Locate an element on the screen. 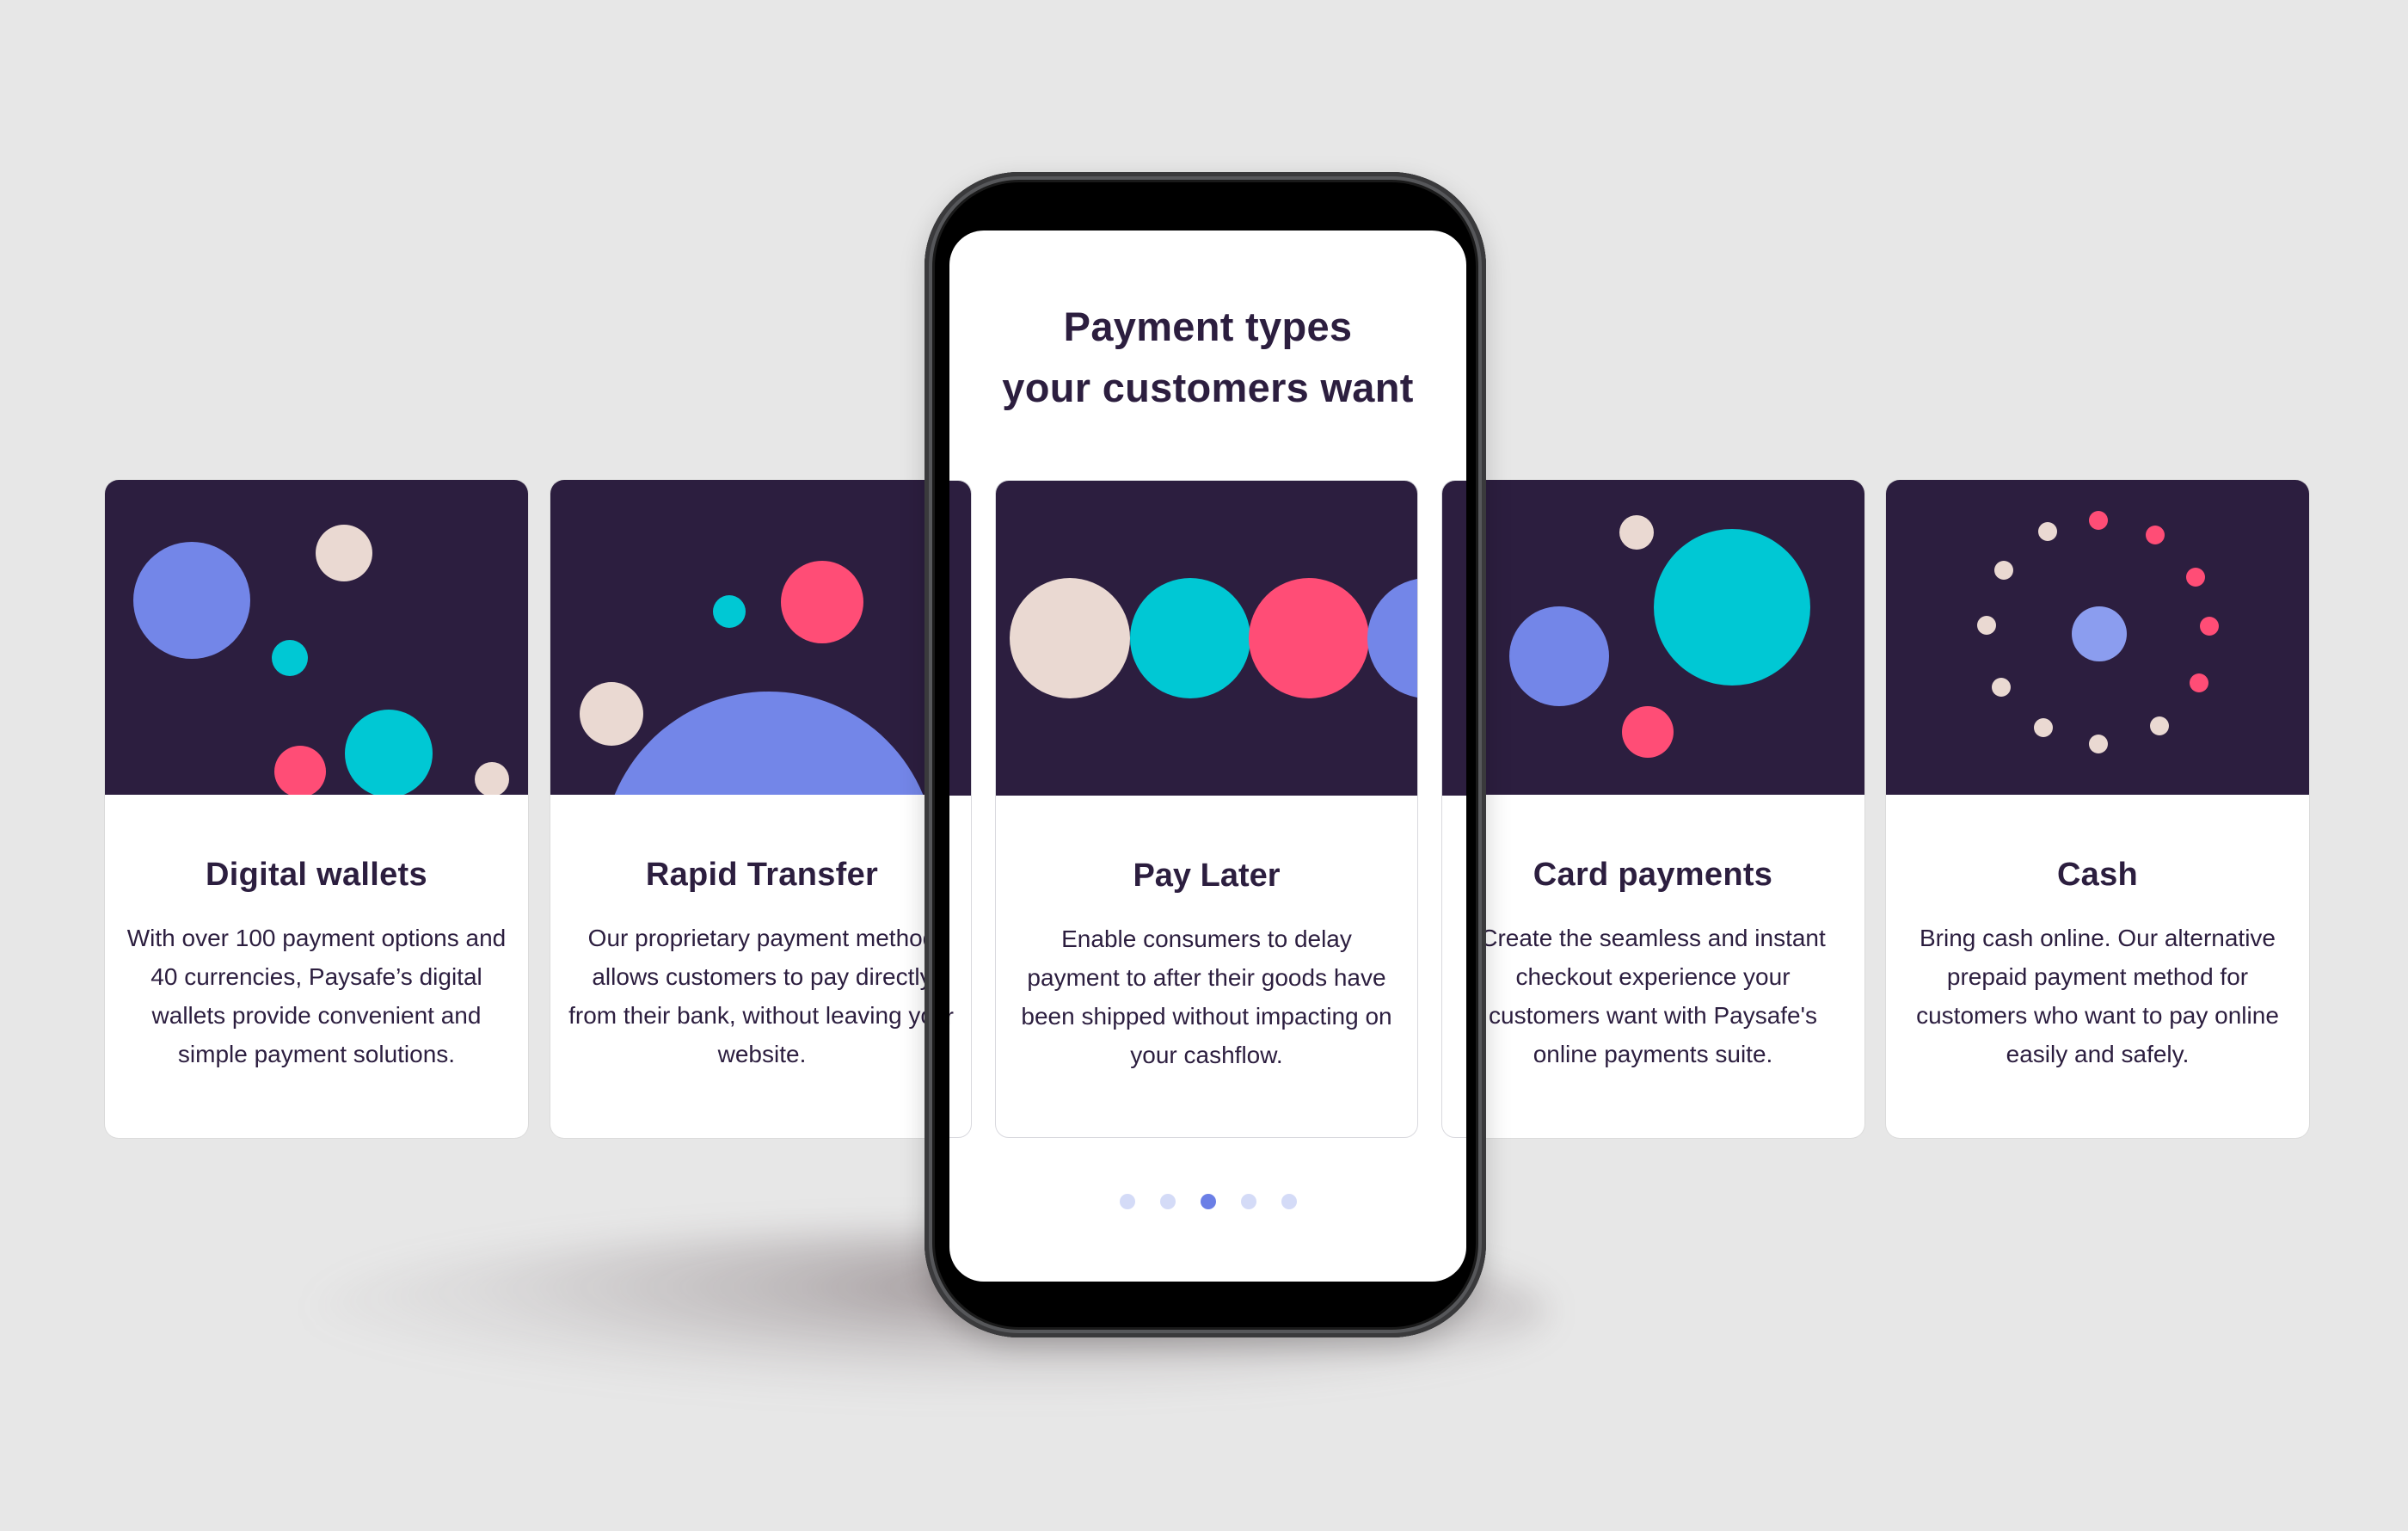  pay-later-illustration is located at coordinates (1206, 638).